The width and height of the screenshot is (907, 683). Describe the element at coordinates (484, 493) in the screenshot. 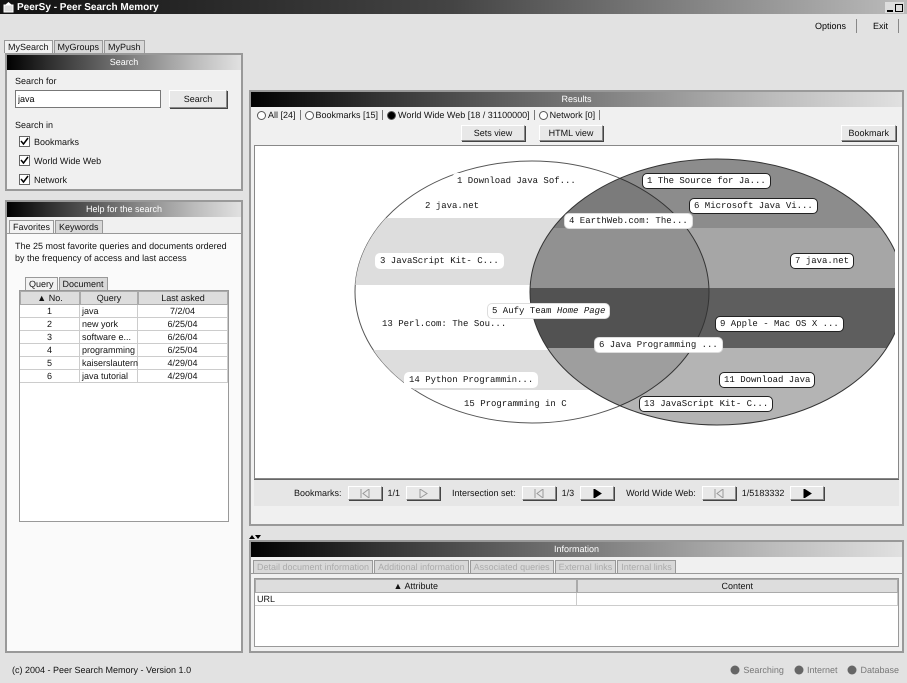

I see `nav-label: Intersection set:` at that location.